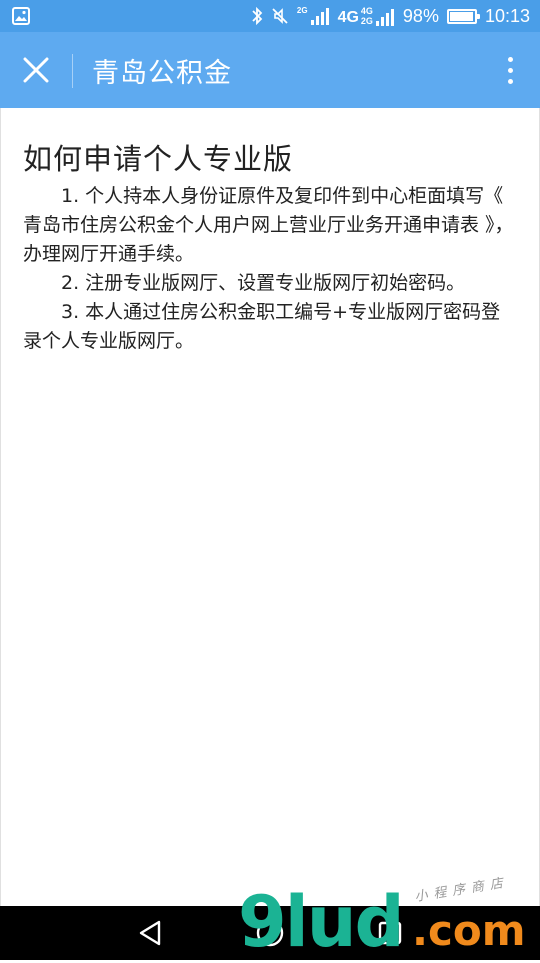 The height and width of the screenshot is (963, 540). What do you see at coordinates (280, 16) in the screenshot?
I see `vibrate-mute-icon` at bounding box center [280, 16].